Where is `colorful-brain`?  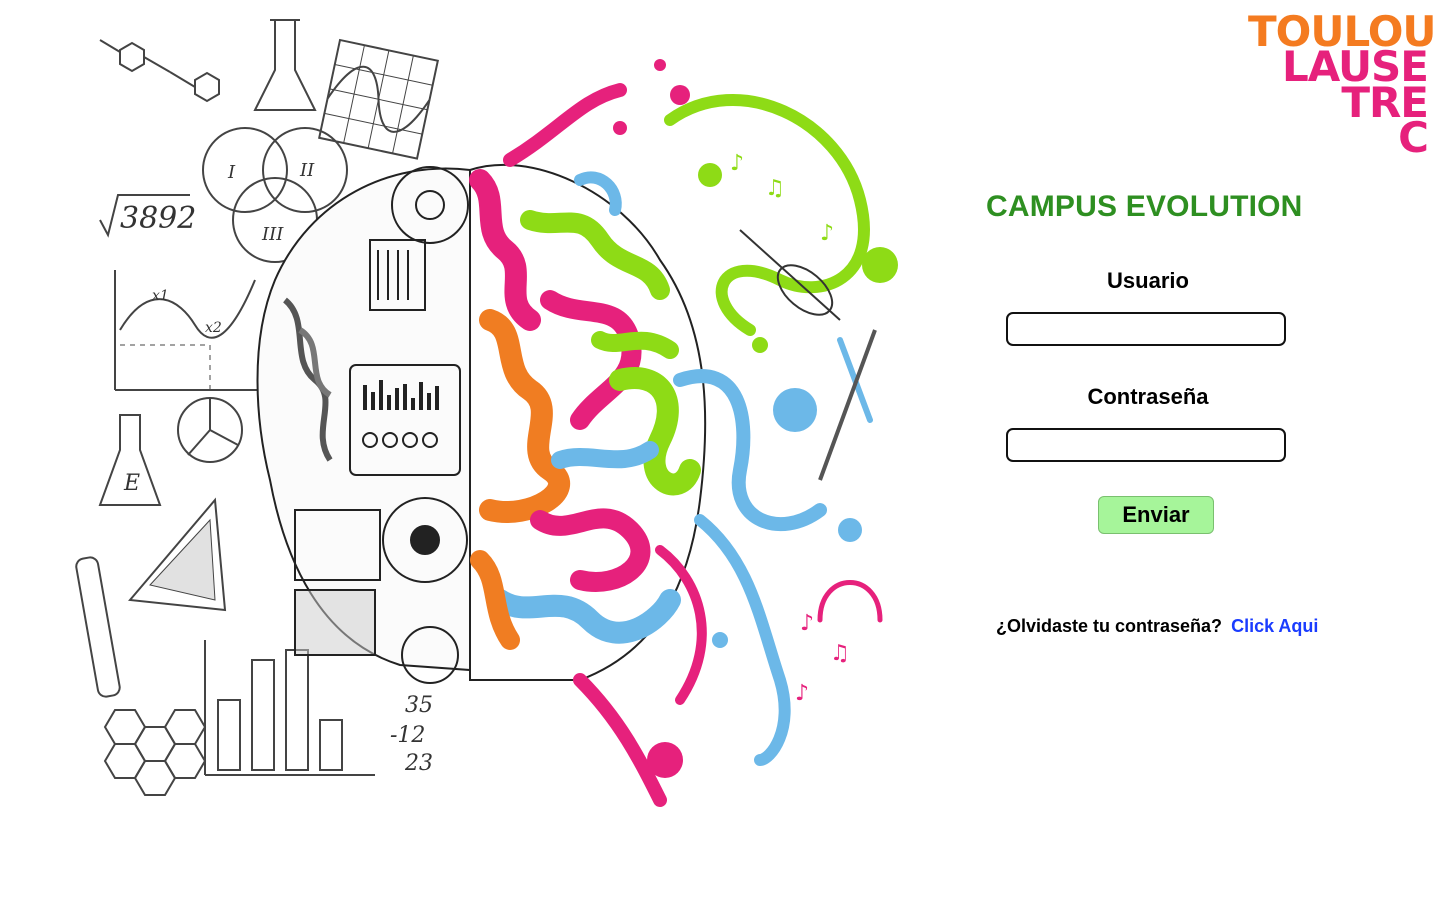
colorful-brain is located at coordinates (588, 422).